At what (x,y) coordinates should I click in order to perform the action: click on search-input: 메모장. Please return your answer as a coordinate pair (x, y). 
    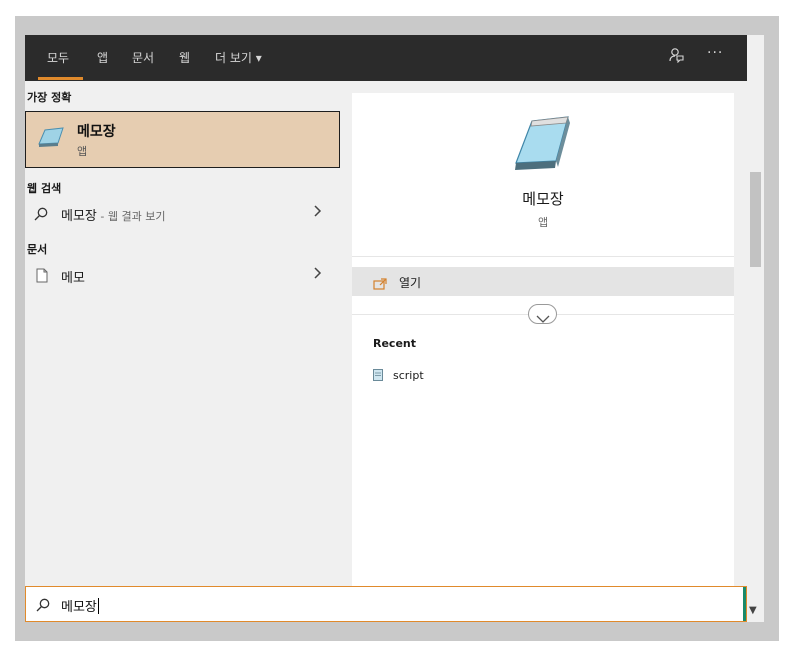
    Looking at the image, I should click on (80, 605).